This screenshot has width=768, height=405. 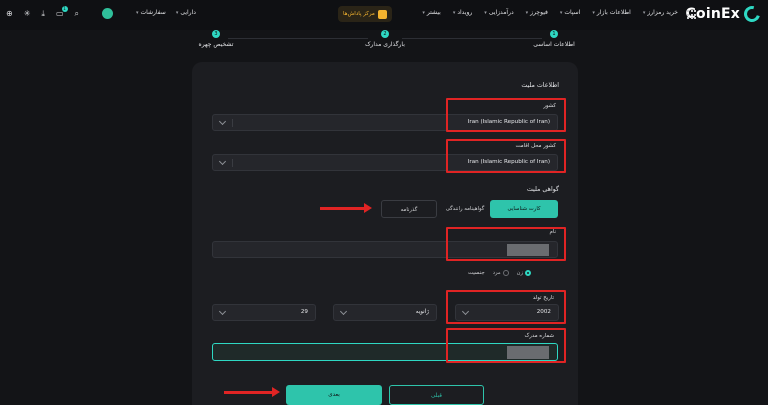 I want to click on gender-label: جنسیت, so click(x=476, y=273).